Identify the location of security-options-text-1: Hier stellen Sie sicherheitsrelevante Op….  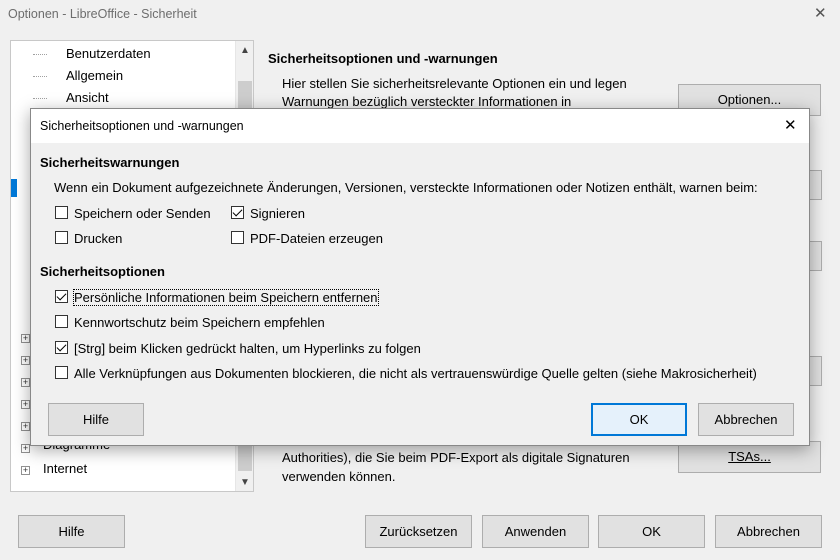
(454, 83).